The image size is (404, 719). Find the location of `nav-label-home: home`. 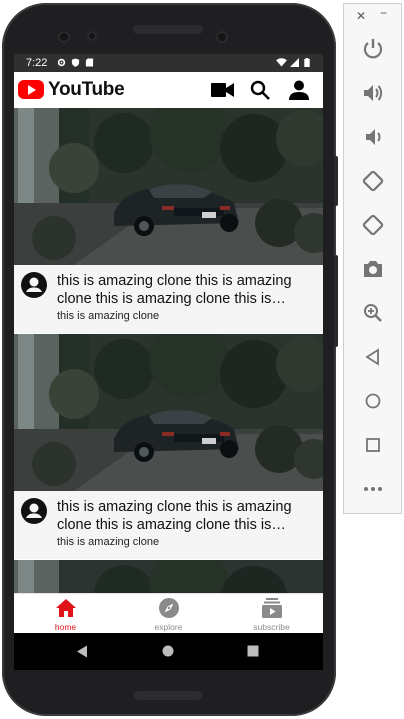

nav-label-home: home is located at coordinates (65, 627).